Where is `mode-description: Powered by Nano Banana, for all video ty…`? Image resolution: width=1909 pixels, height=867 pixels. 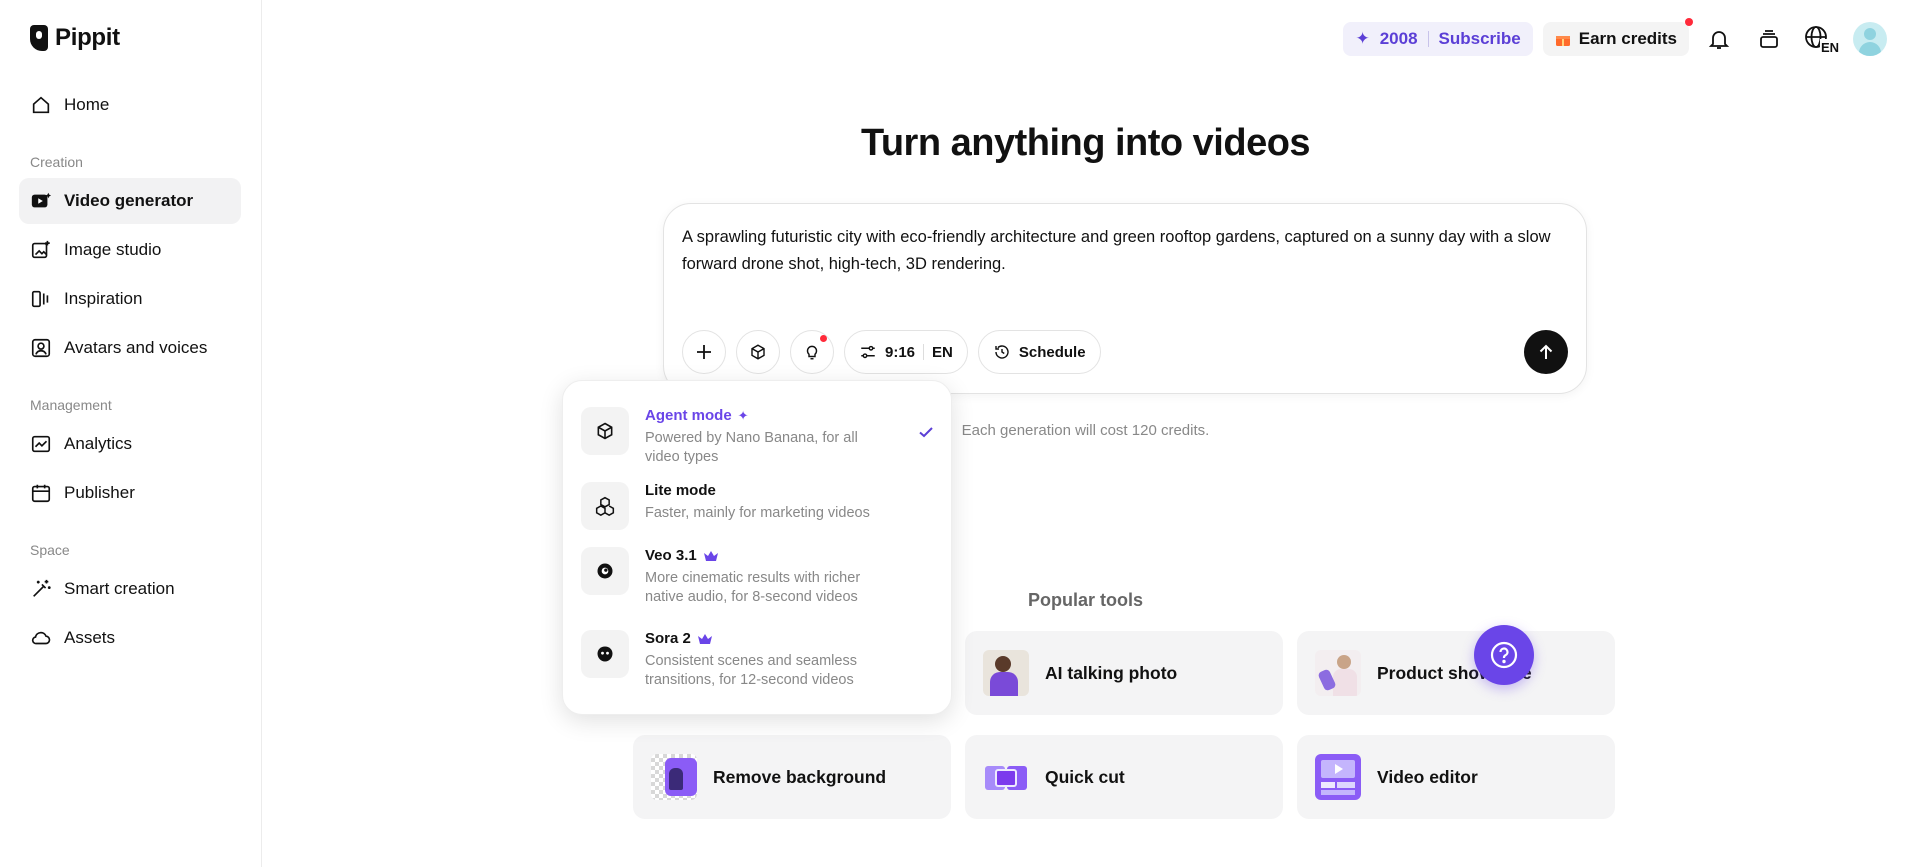 mode-description: Powered by Nano Banana, for all video ty… is located at coordinates (751, 447).